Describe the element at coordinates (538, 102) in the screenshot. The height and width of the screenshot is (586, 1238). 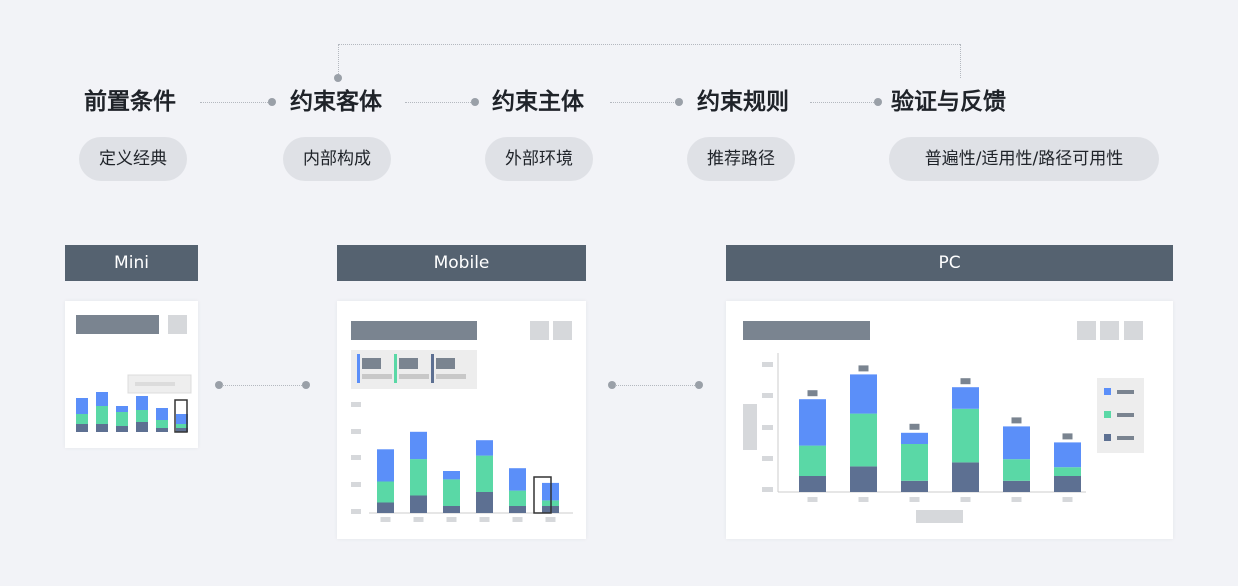
I see `step-title-3: 约束主体` at that location.